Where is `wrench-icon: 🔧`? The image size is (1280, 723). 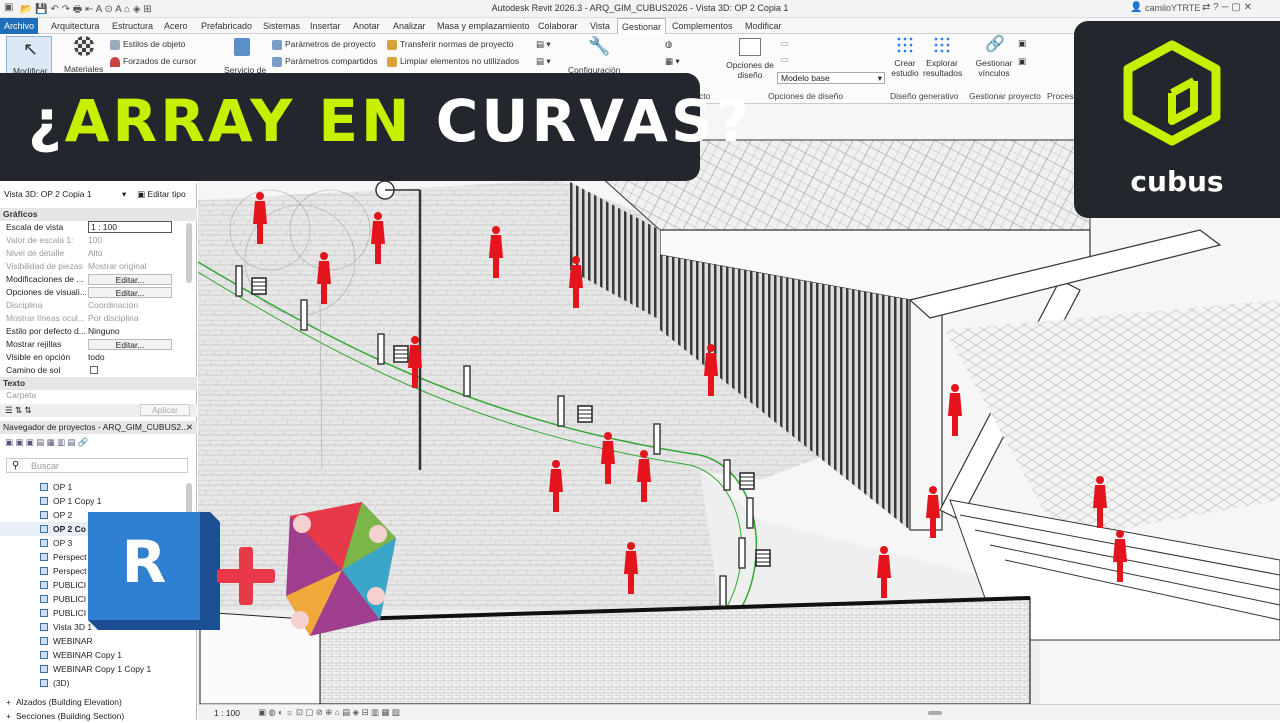 wrench-icon: 🔧 is located at coordinates (599, 46).